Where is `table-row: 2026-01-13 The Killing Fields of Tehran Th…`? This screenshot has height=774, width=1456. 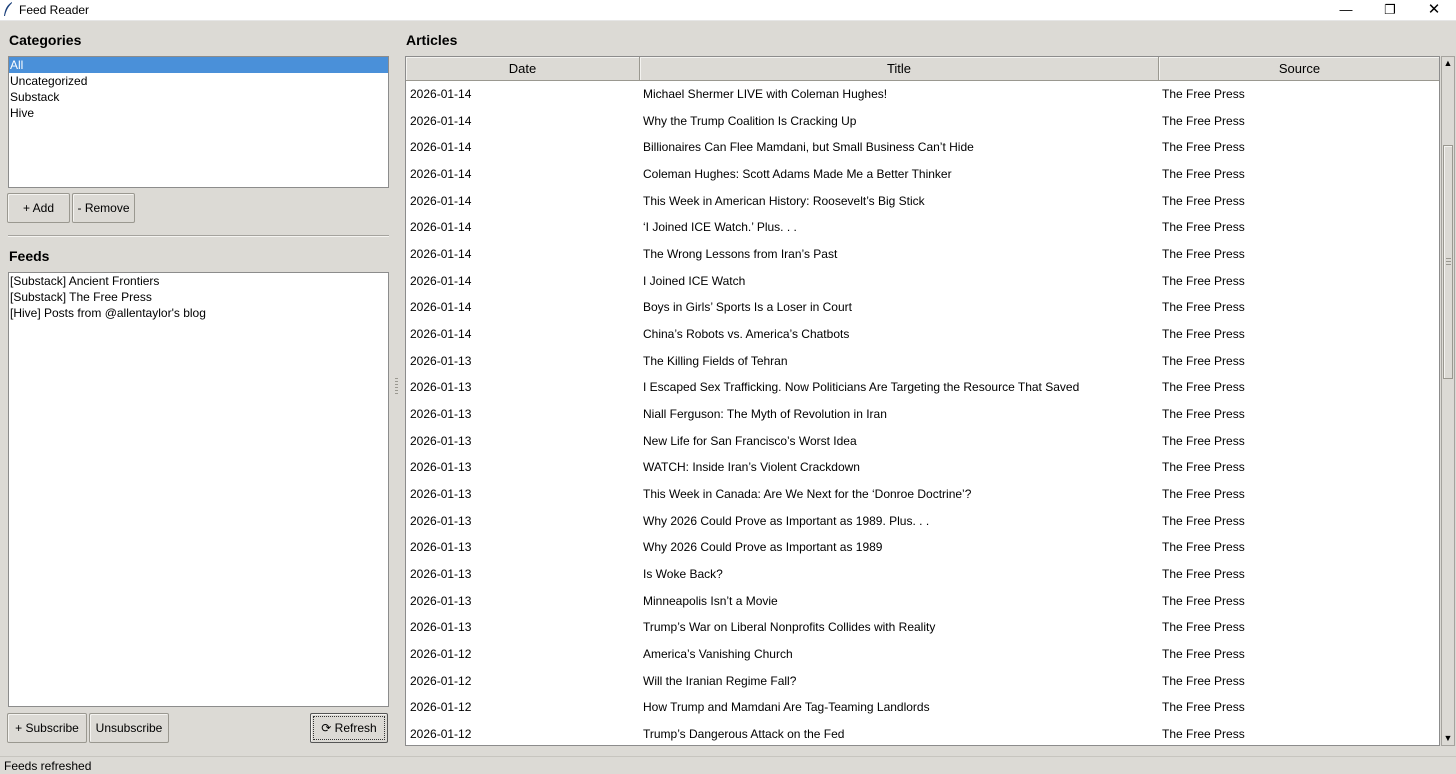
table-row: 2026-01-13 The Killing Fields of Tehran Th… is located at coordinates (922, 361).